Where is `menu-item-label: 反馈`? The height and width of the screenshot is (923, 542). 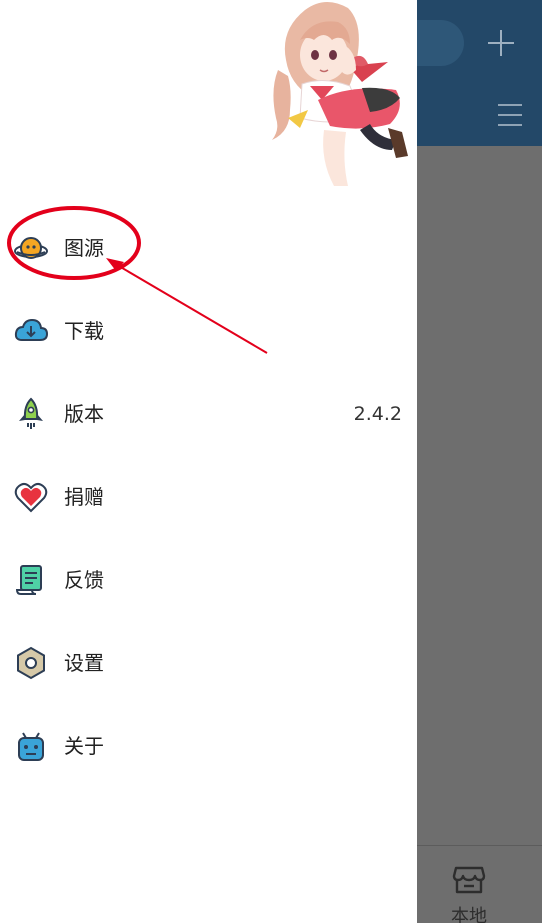
menu-item-label: 反馈 is located at coordinates (84, 580).